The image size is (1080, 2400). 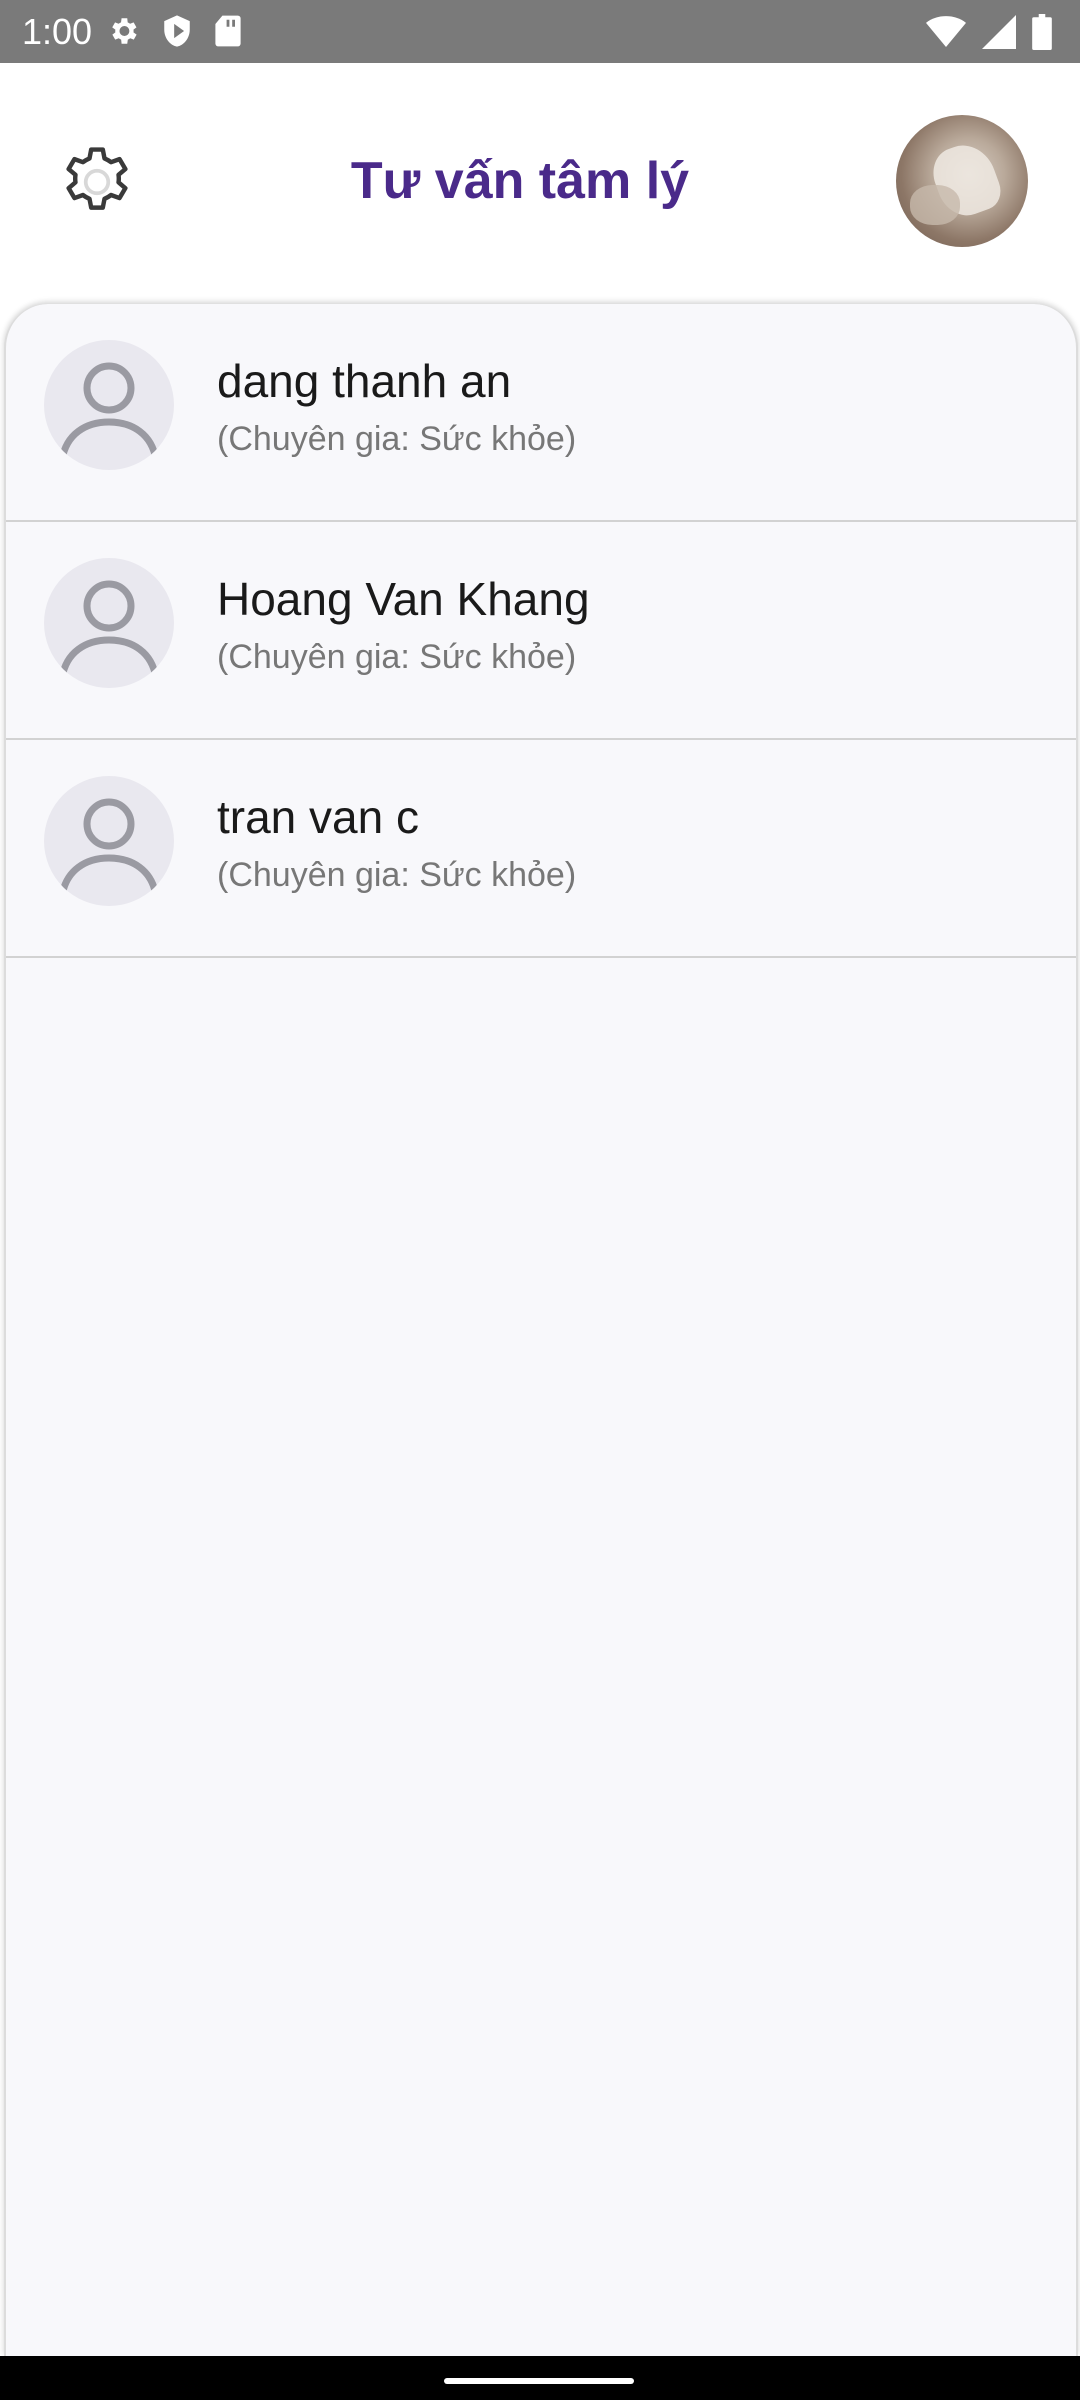 I want to click on navigation-bar, so click(x=540, y=2378).